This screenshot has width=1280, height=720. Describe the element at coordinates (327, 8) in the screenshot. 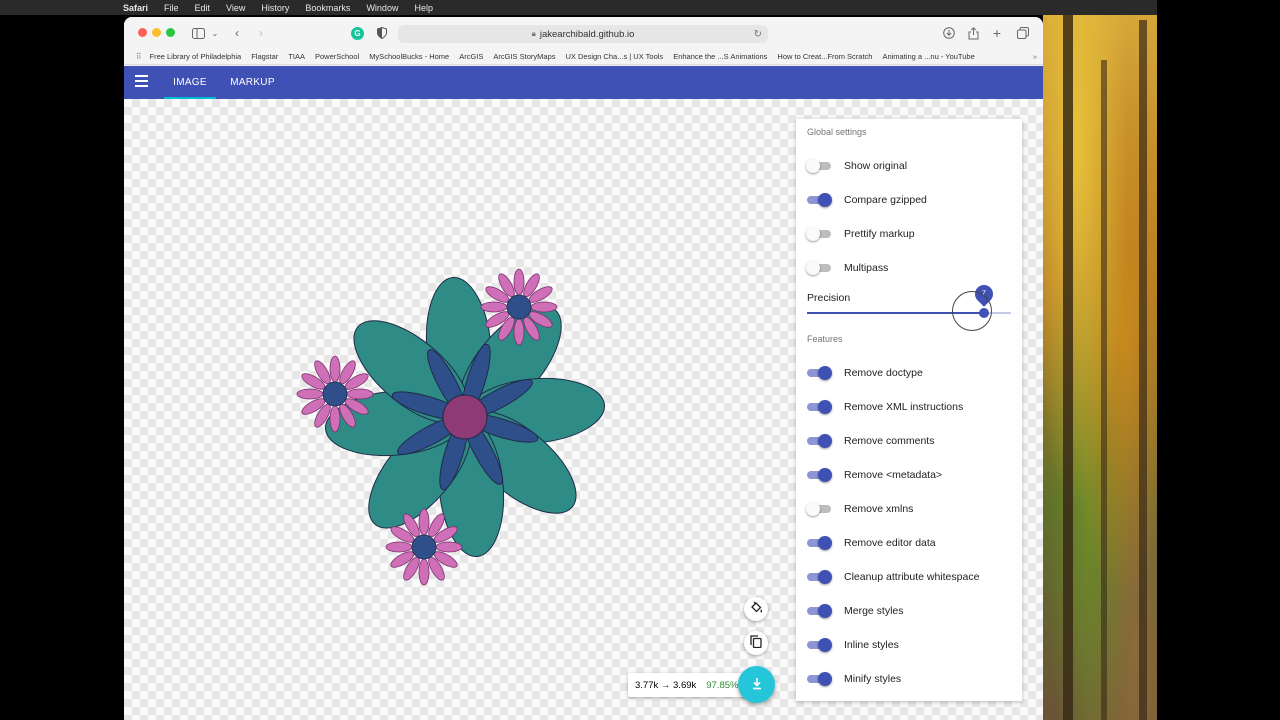

I see `menu-bookmarks: Bookmarks` at that location.